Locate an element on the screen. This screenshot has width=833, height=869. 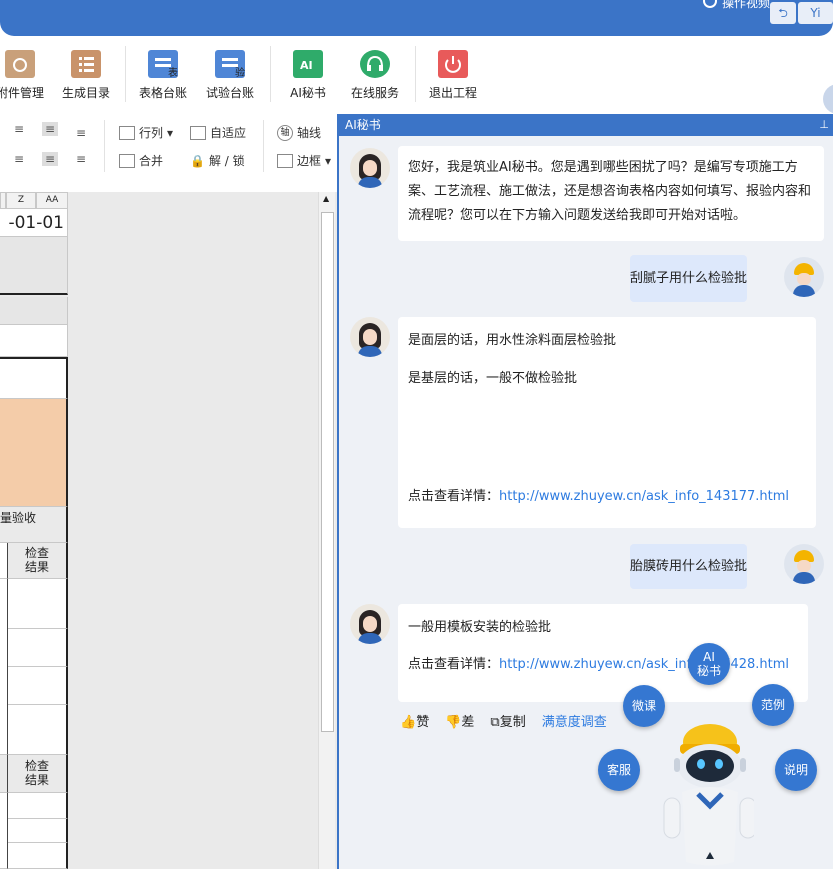
align-top-right-button: ≡ is located at coordinates (81, 133).